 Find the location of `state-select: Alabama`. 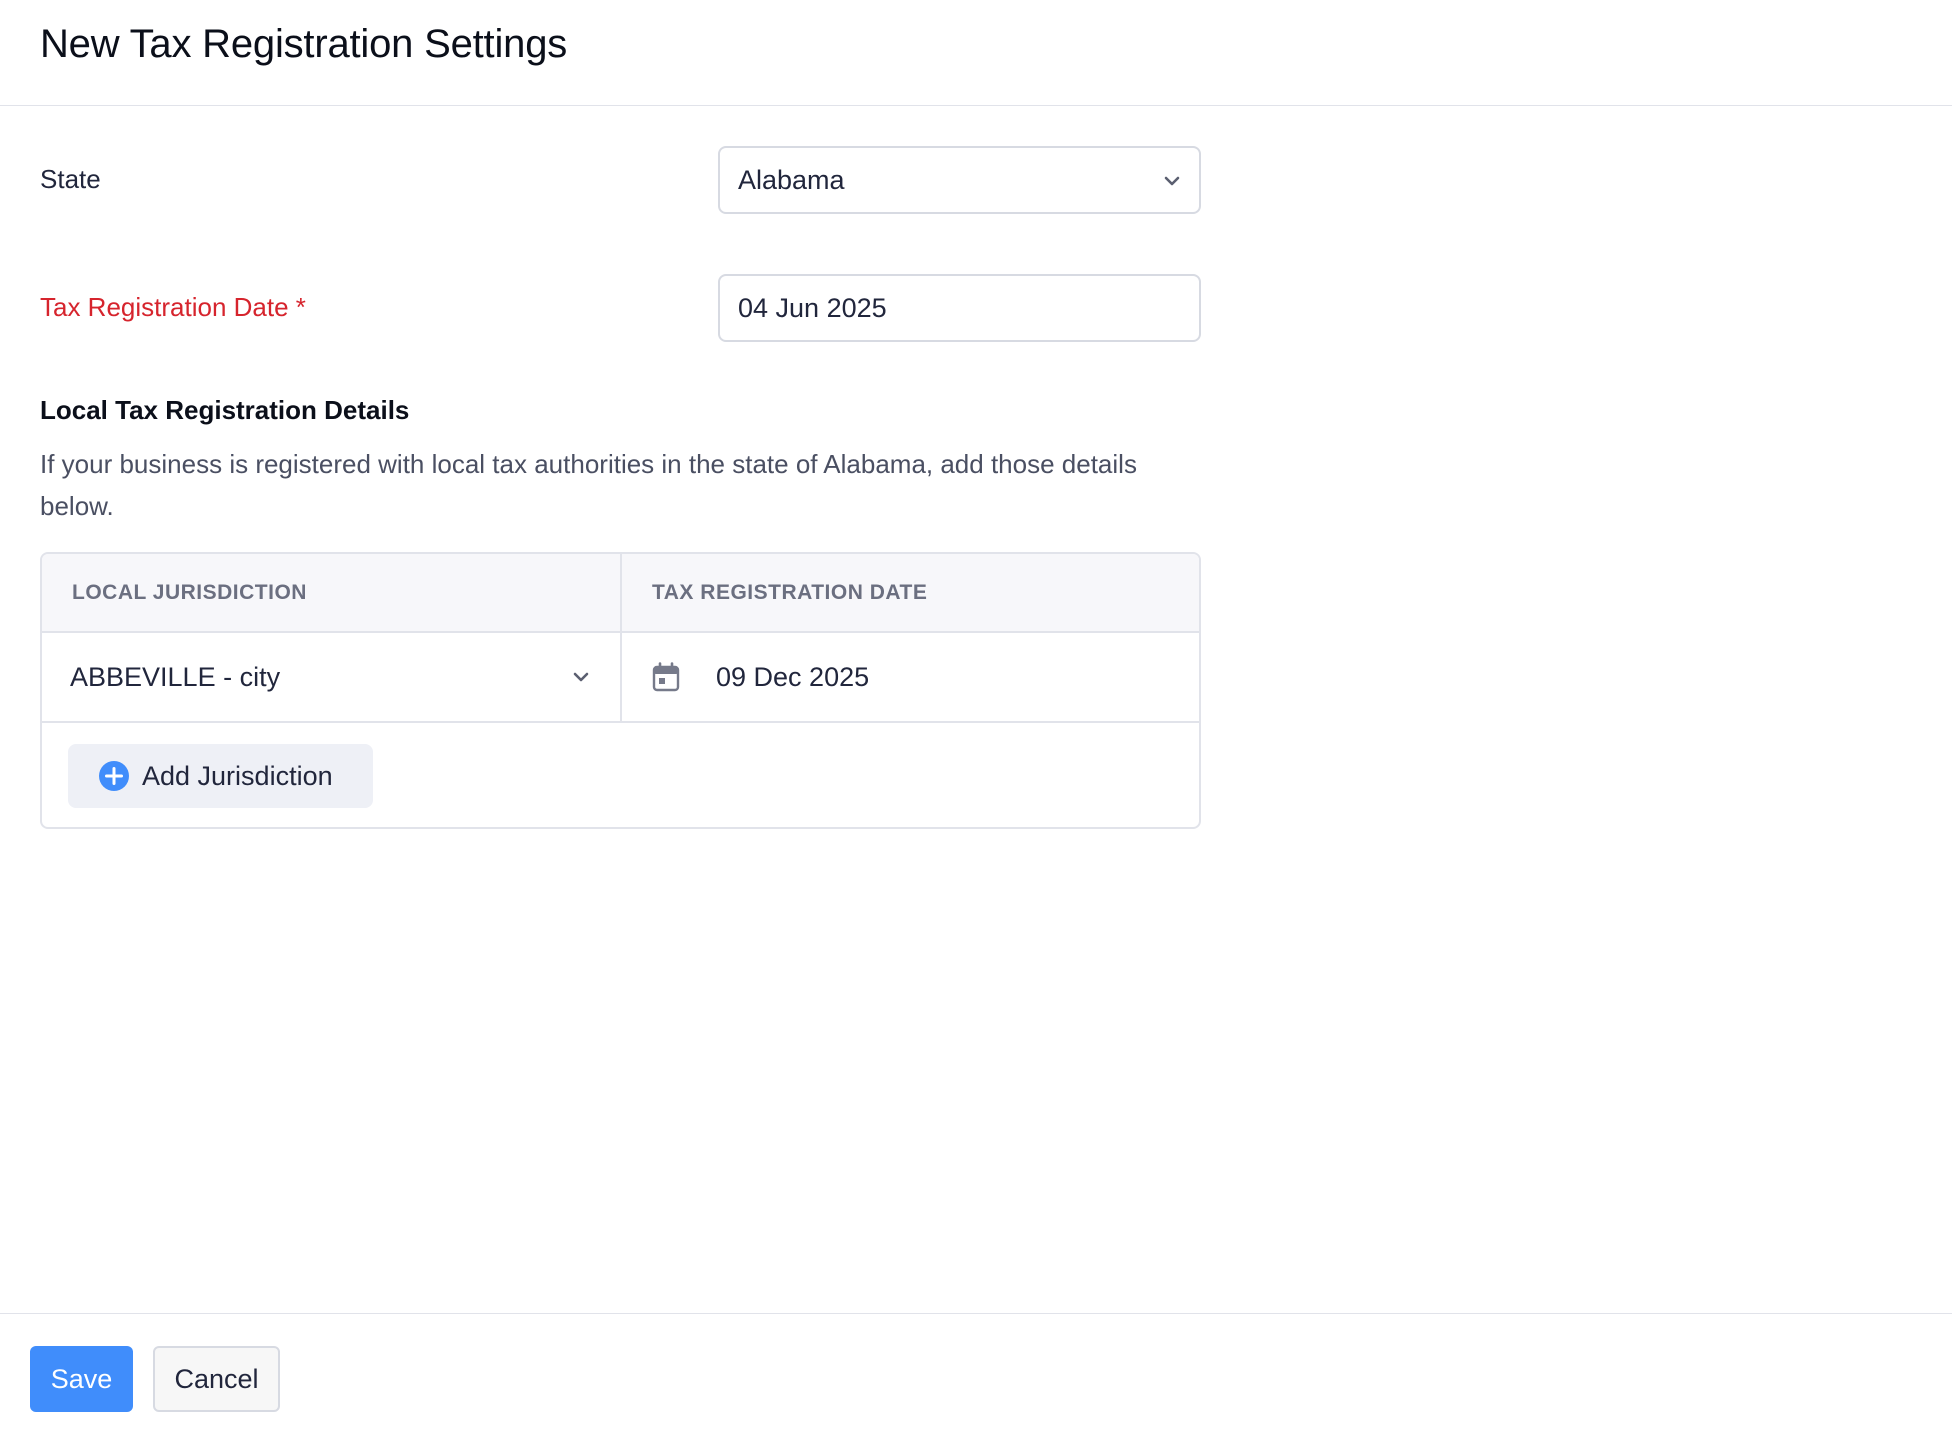

state-select: Alabama is located at coordinates (959, 180).